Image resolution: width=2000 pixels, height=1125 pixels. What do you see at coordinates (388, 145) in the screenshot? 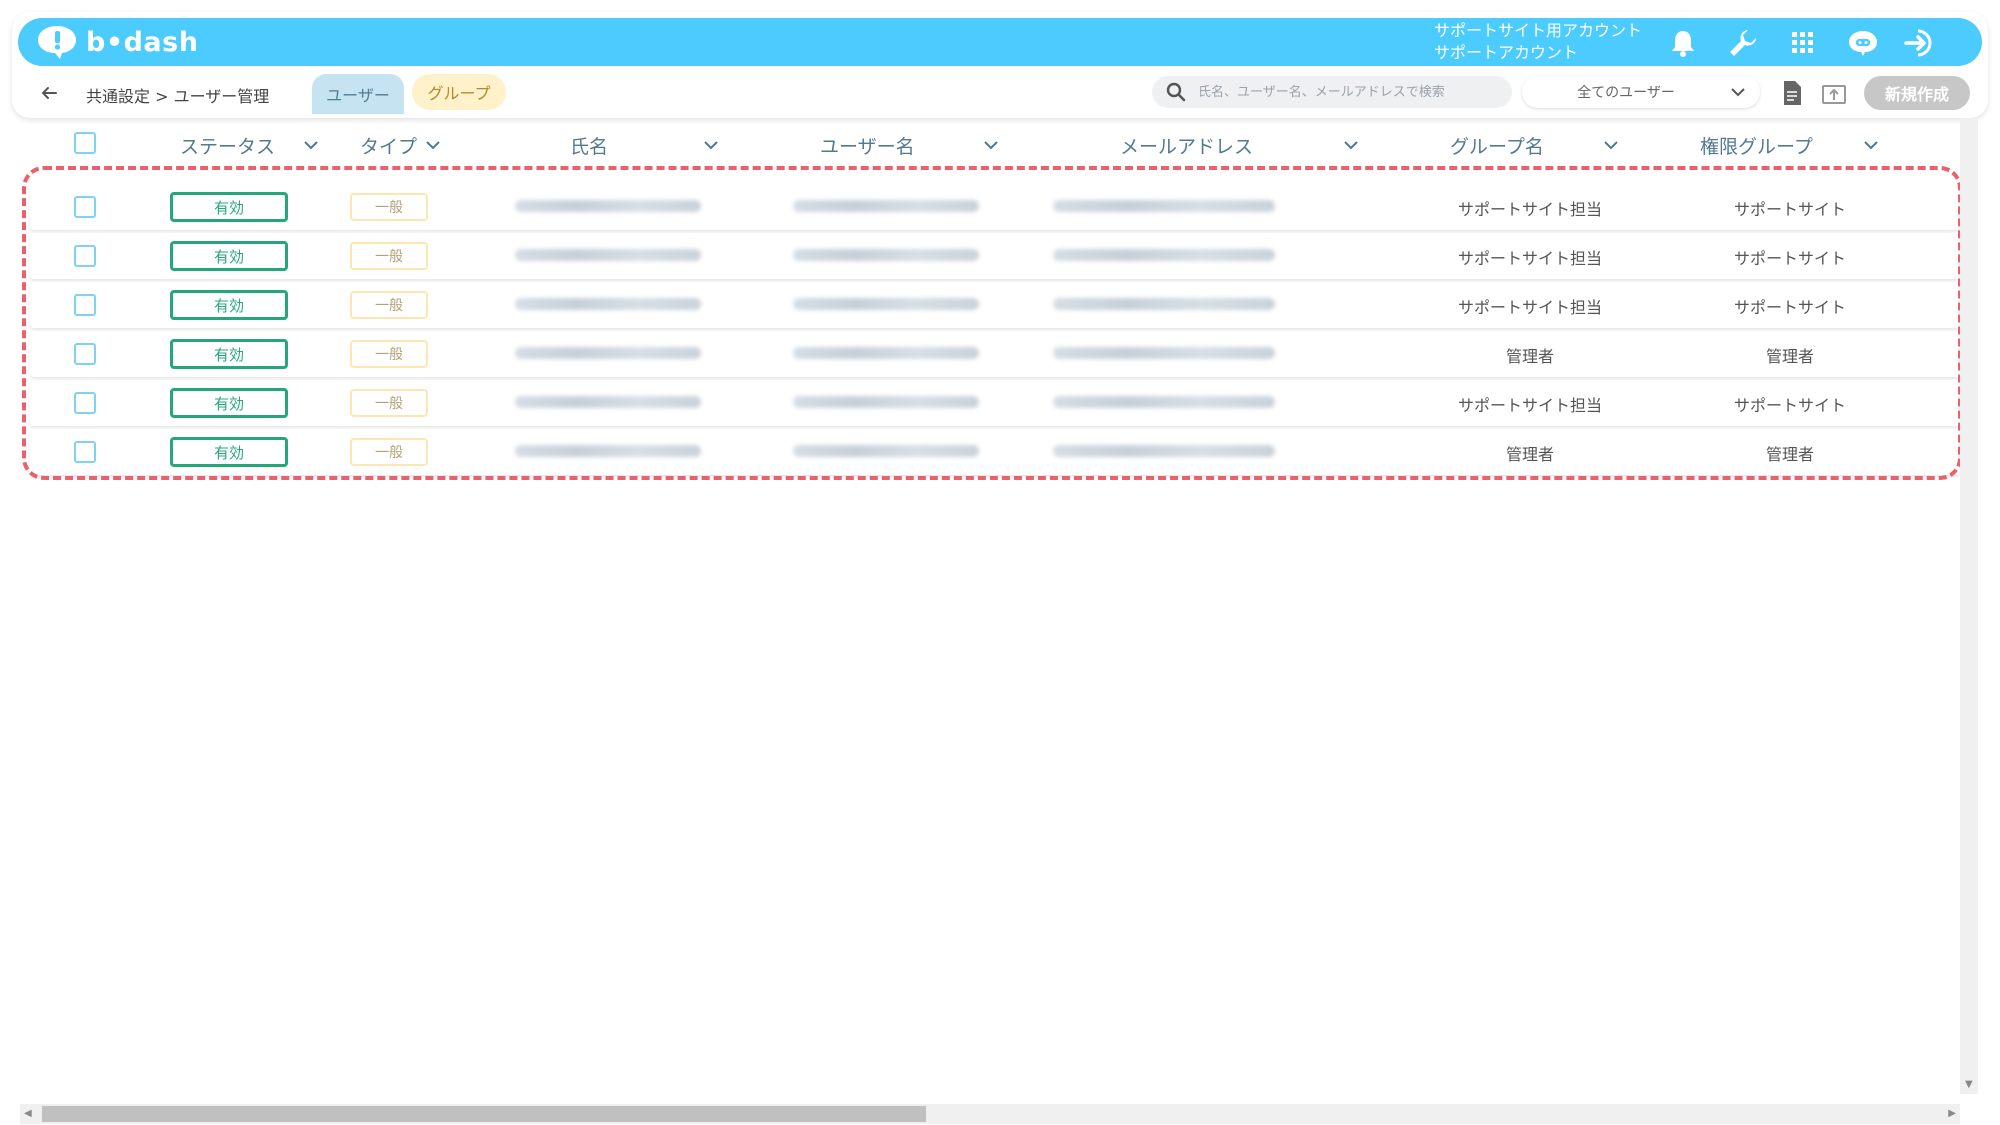
I see `column-header-type: タイプ` at bounding box center [388, 145].